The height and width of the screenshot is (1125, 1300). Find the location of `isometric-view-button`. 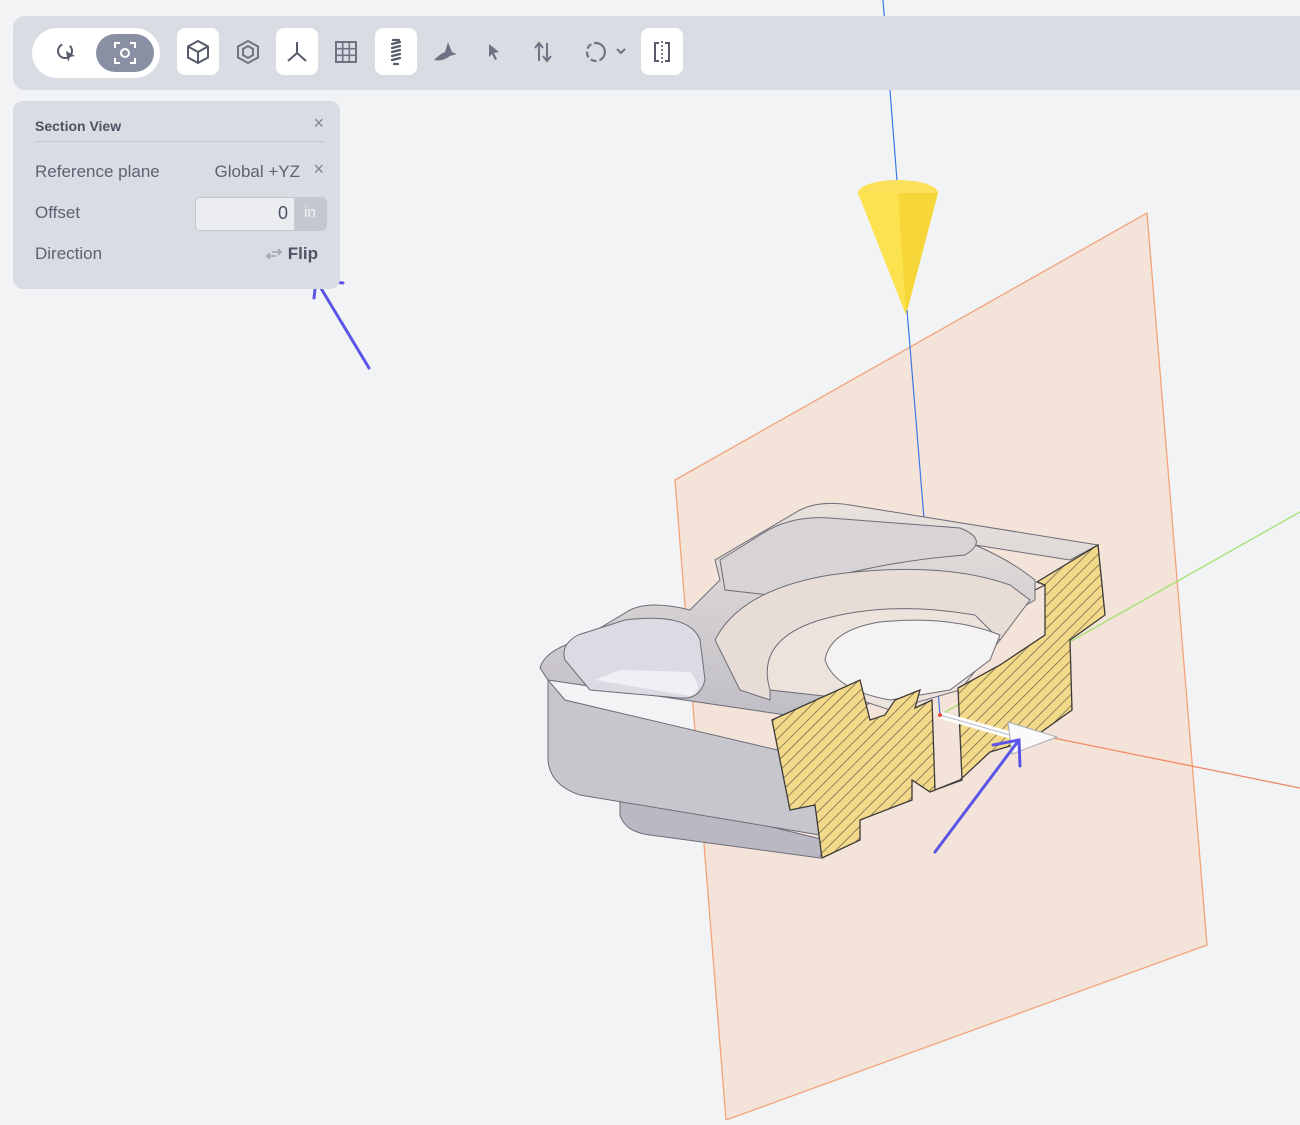

isometric-view-button is located at coordinates (248, 51).